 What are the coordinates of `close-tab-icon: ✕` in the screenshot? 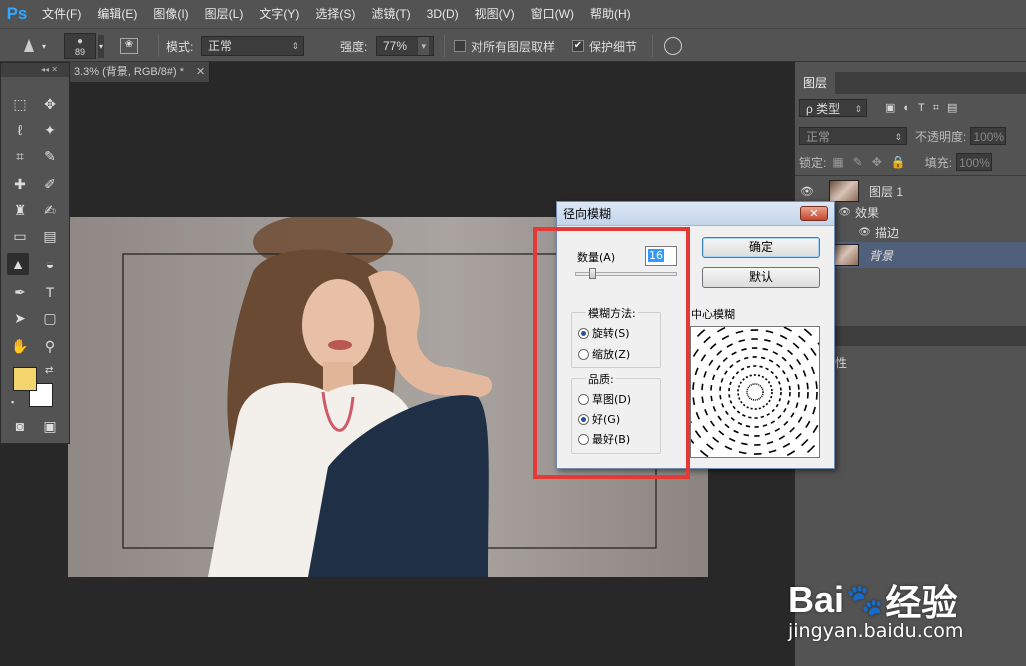 It's located at (200, 71).